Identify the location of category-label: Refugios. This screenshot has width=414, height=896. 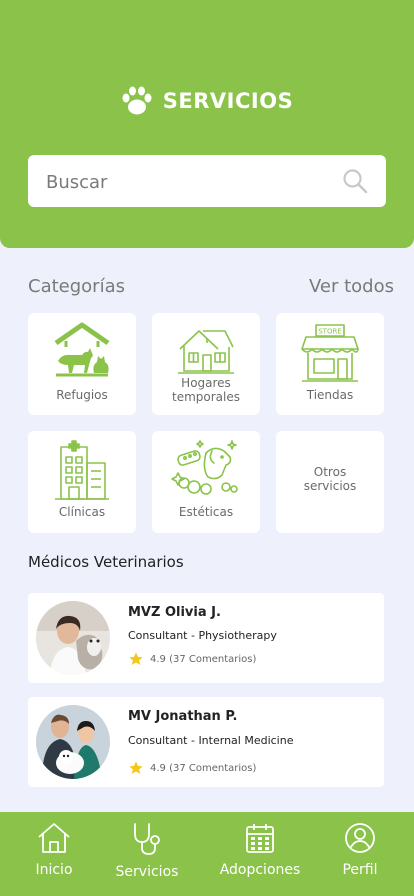
(82, 395).